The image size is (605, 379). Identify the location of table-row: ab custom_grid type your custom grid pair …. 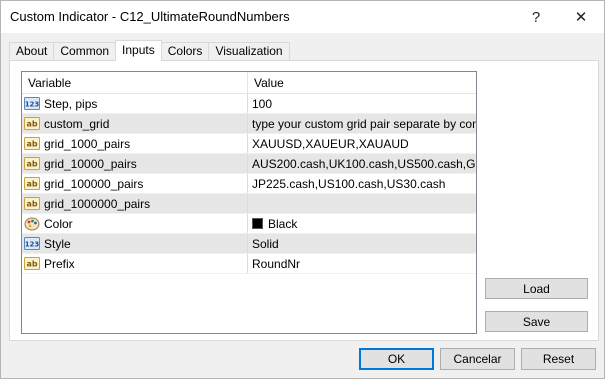
(249, 124).